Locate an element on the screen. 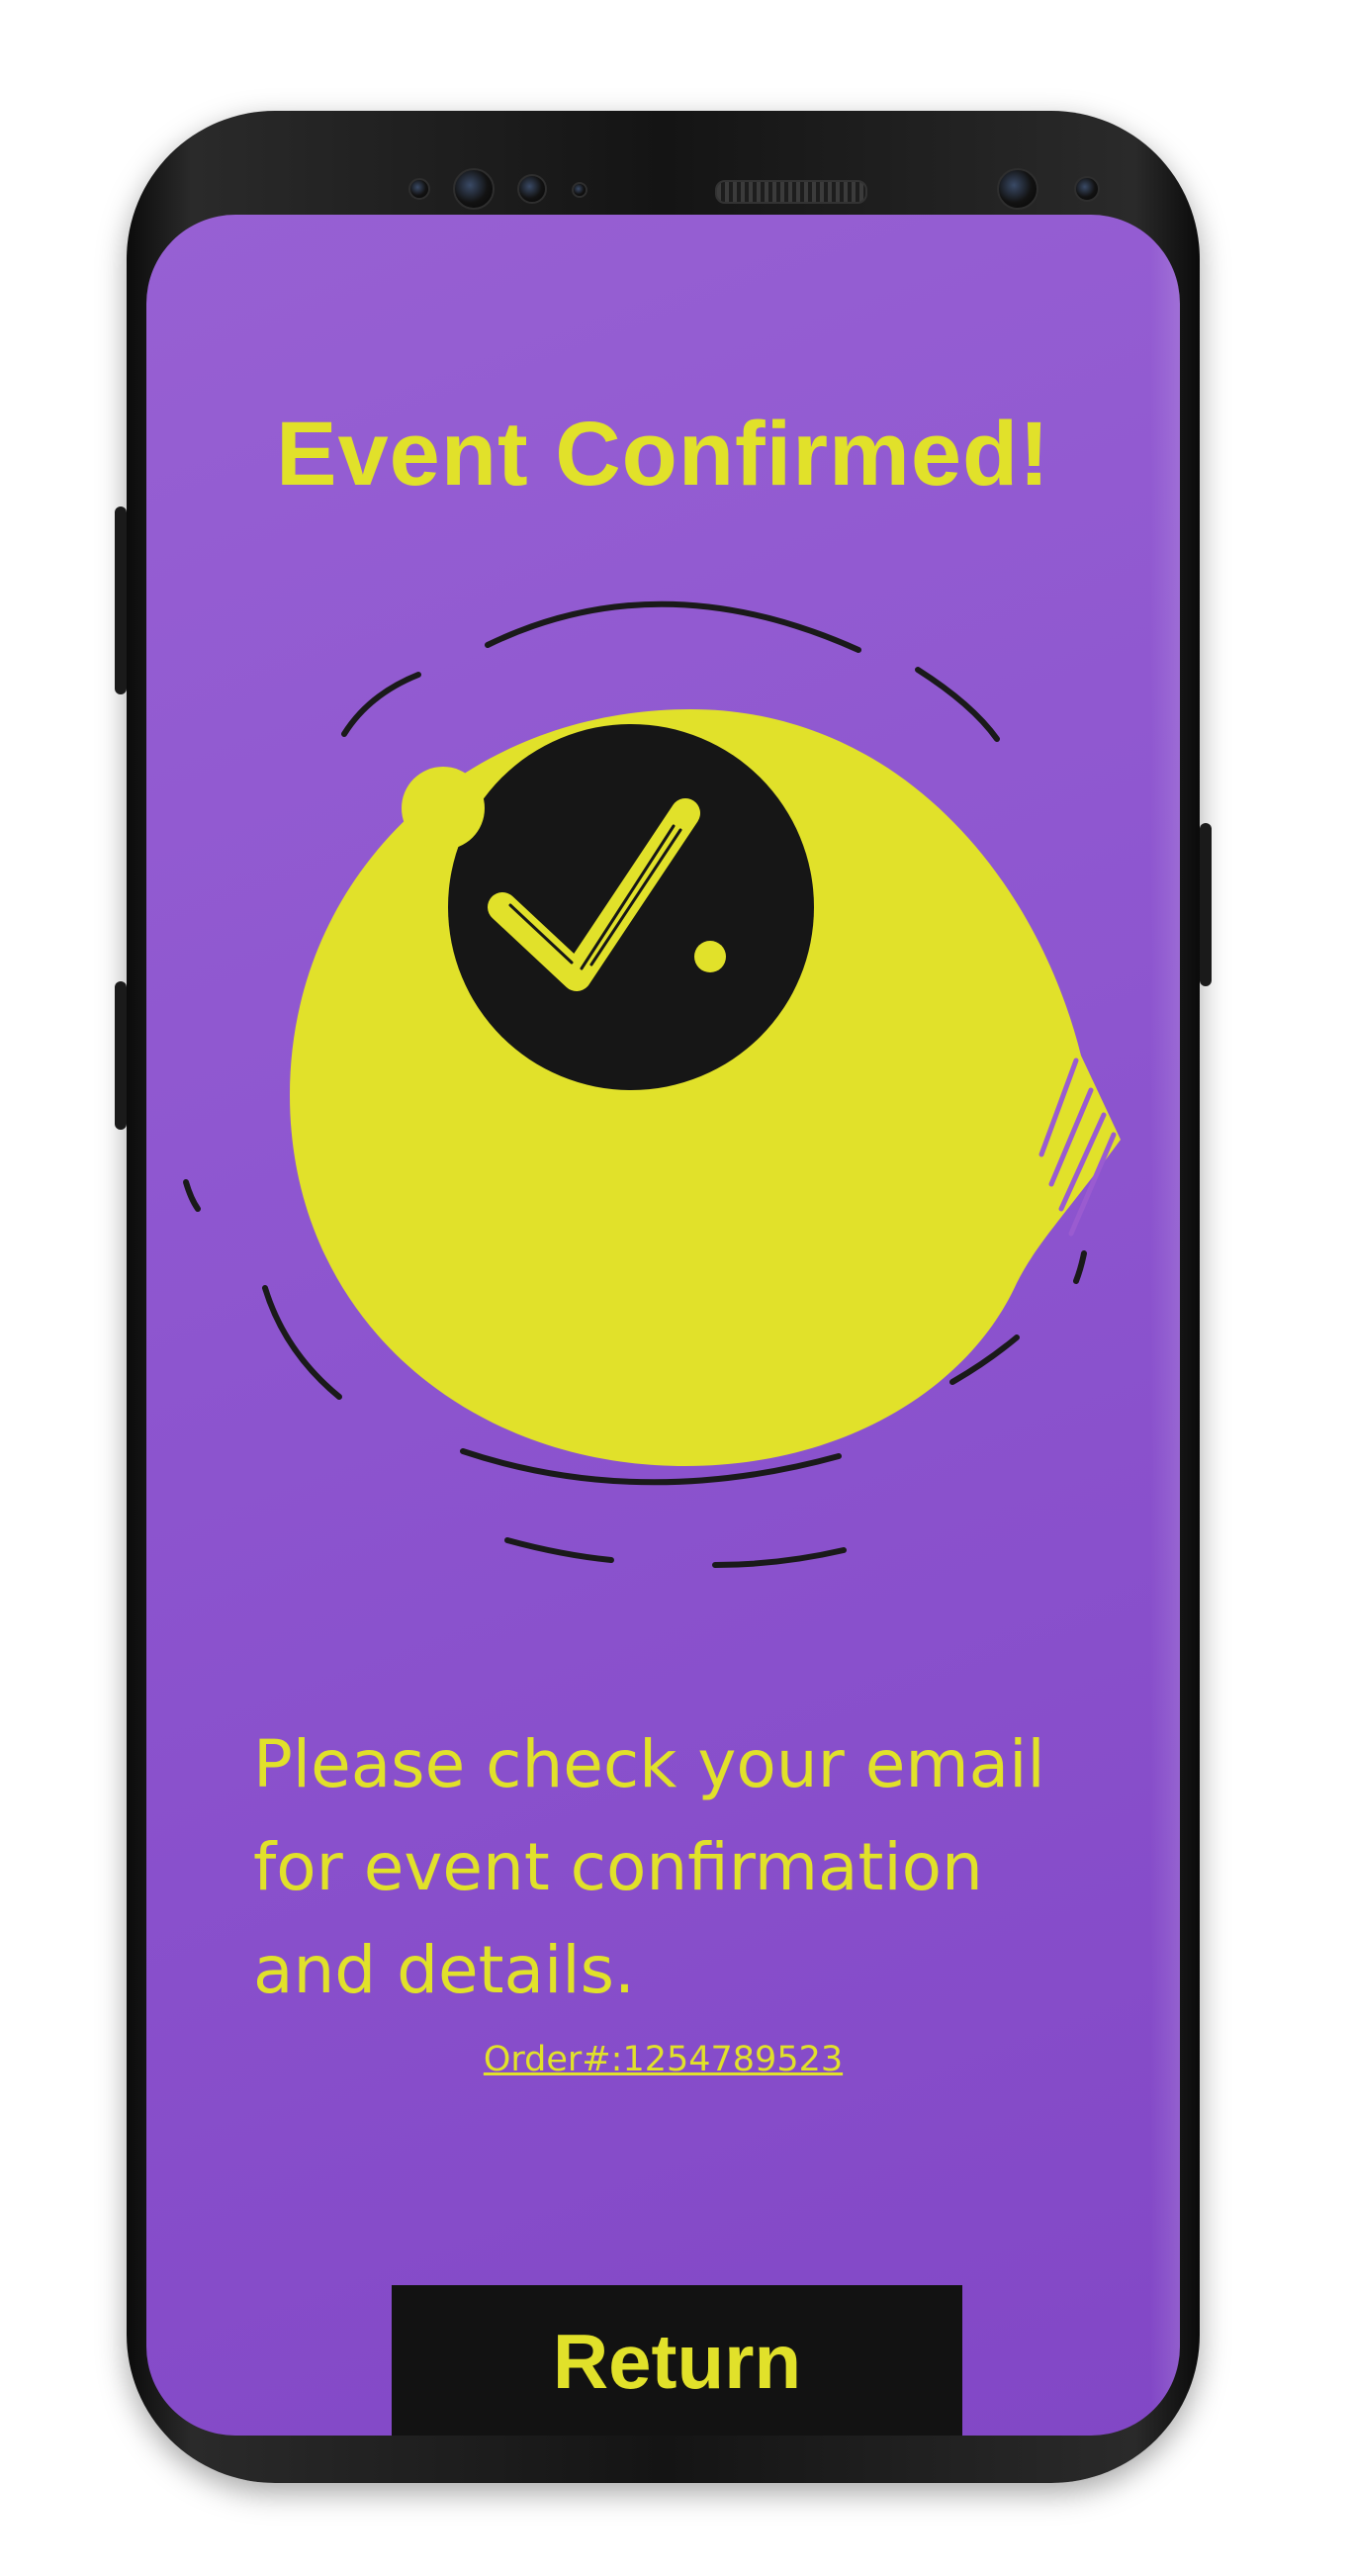 The height and width of the screenshot is (2576, 1353). iris-scanner-icon is located at coordinates (1087, 189).